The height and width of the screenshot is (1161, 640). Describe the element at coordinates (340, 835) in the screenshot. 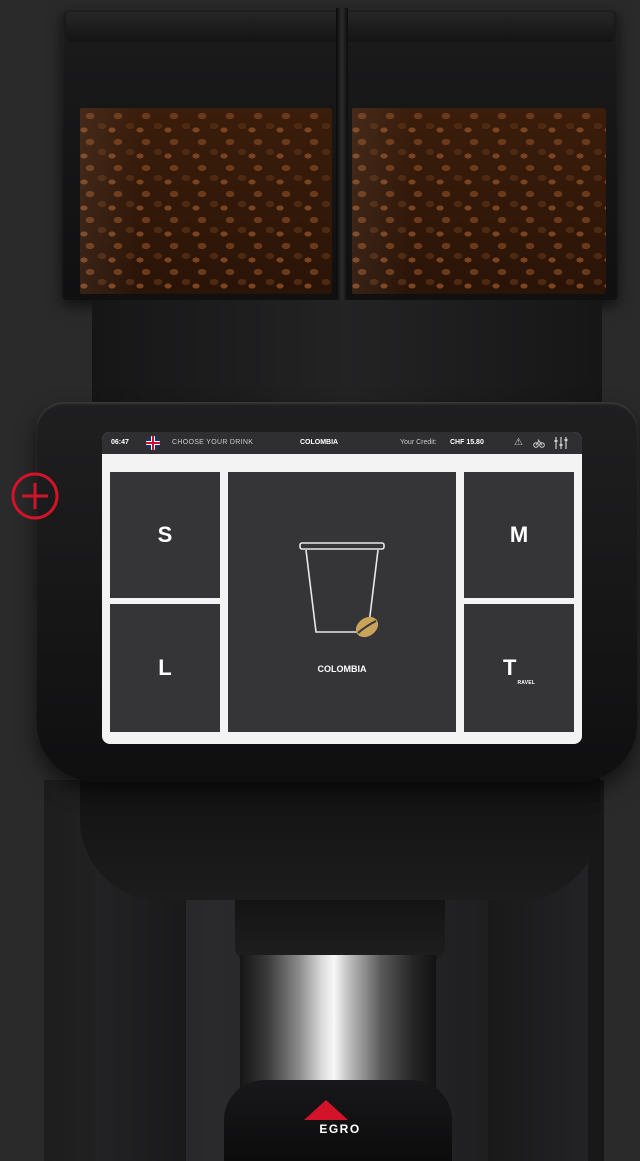

I see `housing-chin` at that location.